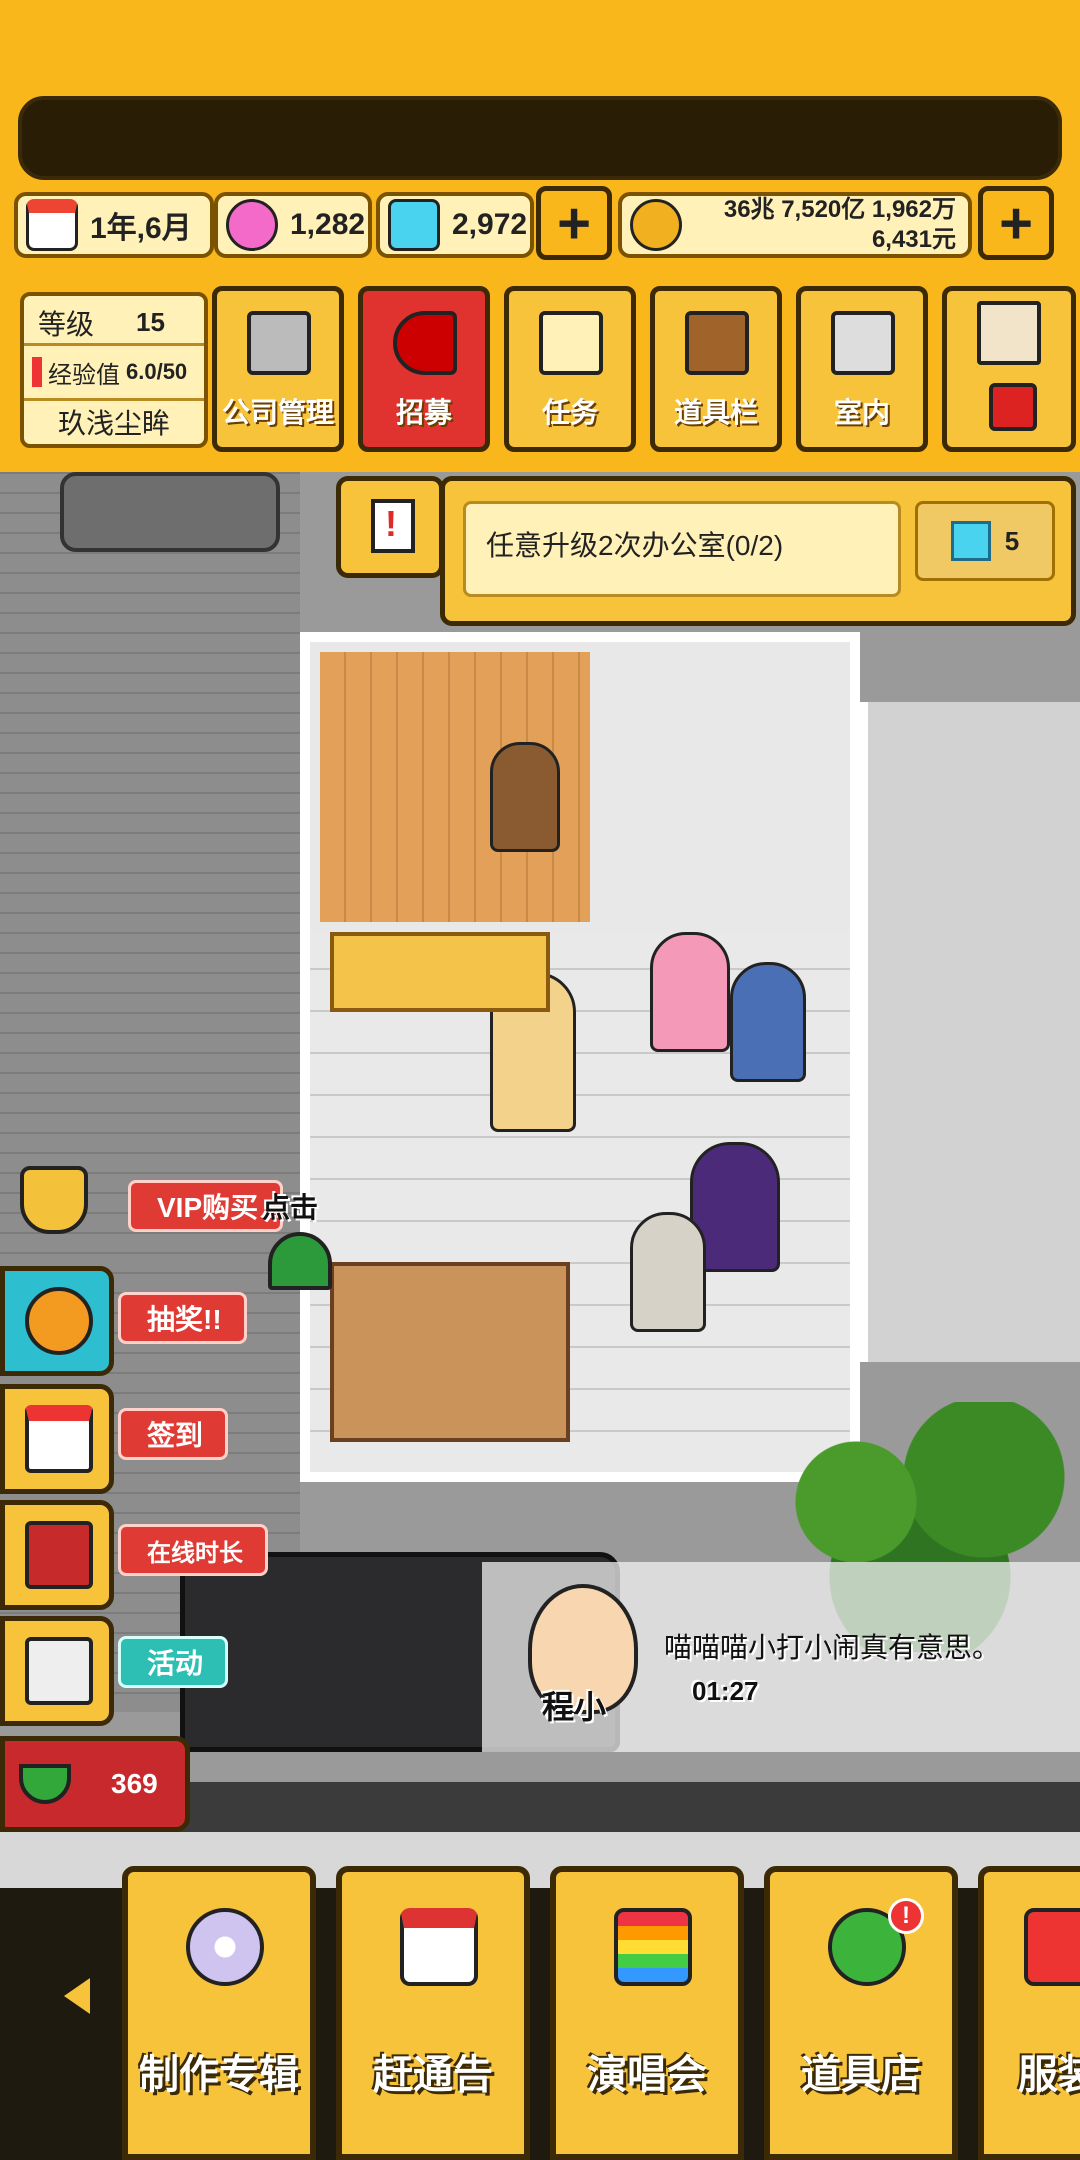 The width and height of the screenshot is (1080, 2160). What do you see at coordinates (569, 412) in the screenshot?
I see `tasks-label: 任务` at bounding box center [569, 412].